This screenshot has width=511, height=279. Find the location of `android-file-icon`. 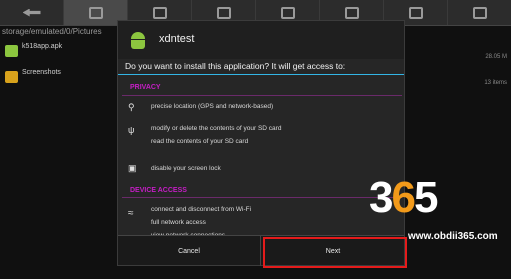

android-file-icon is located at coordinates (11, 51).